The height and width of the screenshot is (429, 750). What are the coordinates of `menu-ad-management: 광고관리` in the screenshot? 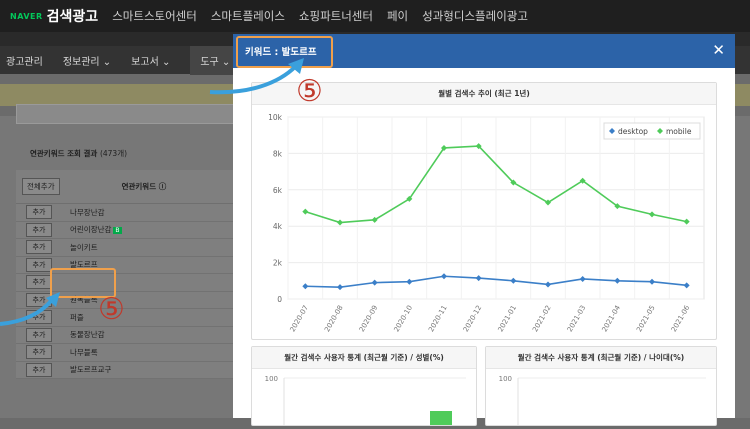 It's located at (24, 60).